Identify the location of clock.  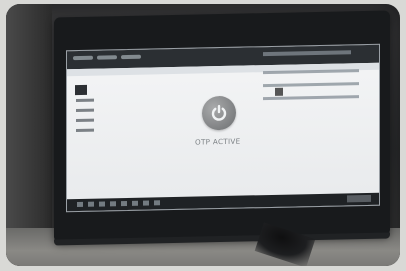
(359, 198).